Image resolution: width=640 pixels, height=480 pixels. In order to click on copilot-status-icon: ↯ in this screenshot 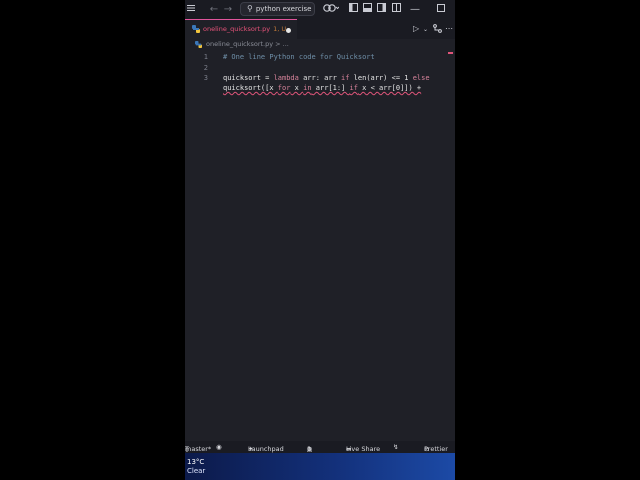, I will do `click(395, 447)`.